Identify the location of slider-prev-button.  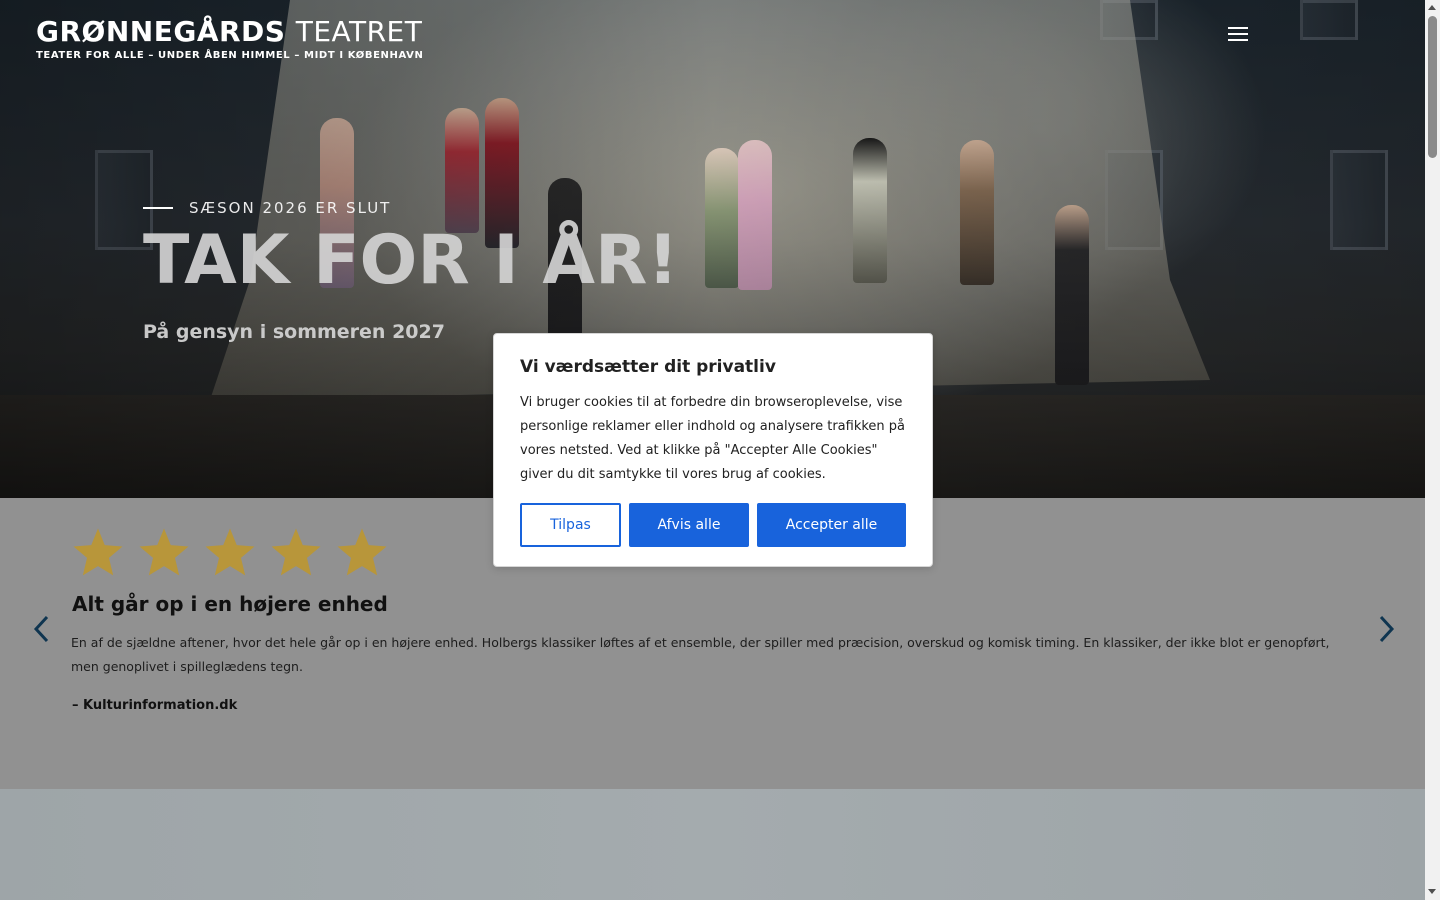
(42, 629).